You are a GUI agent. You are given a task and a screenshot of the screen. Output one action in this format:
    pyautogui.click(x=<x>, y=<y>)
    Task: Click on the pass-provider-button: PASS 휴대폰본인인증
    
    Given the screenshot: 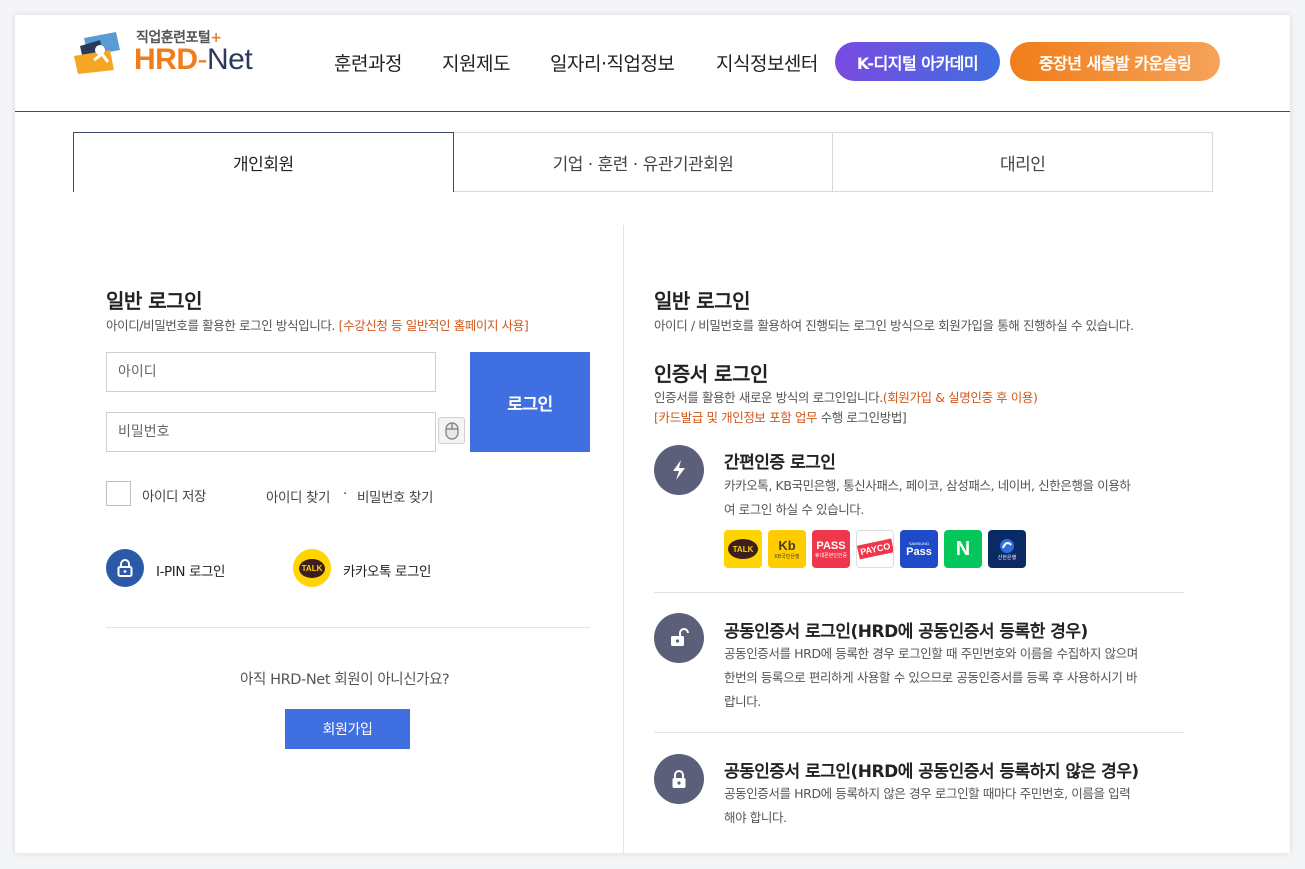 What is the action you would take?
    pyautogui.click(x=831, y=549)
    